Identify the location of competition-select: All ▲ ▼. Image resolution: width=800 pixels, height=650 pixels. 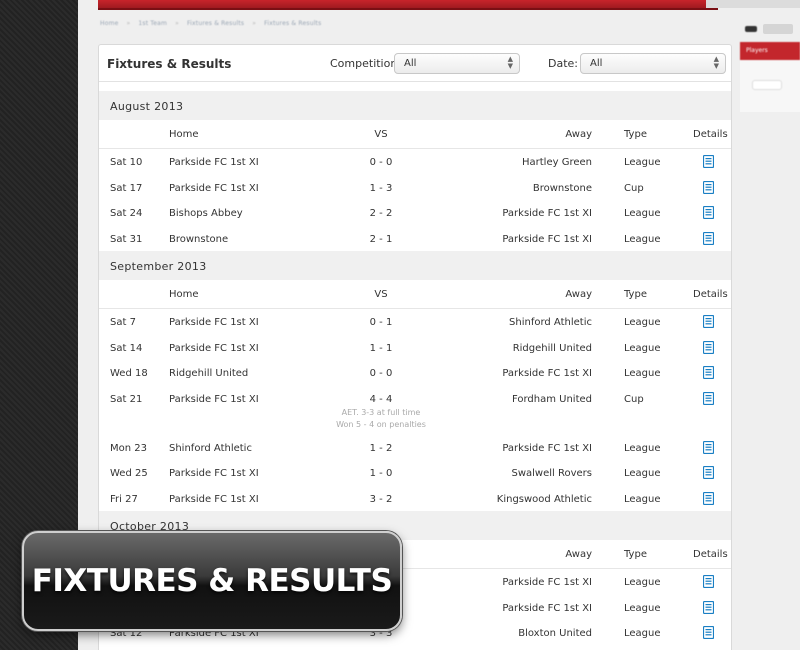
(457, 63).